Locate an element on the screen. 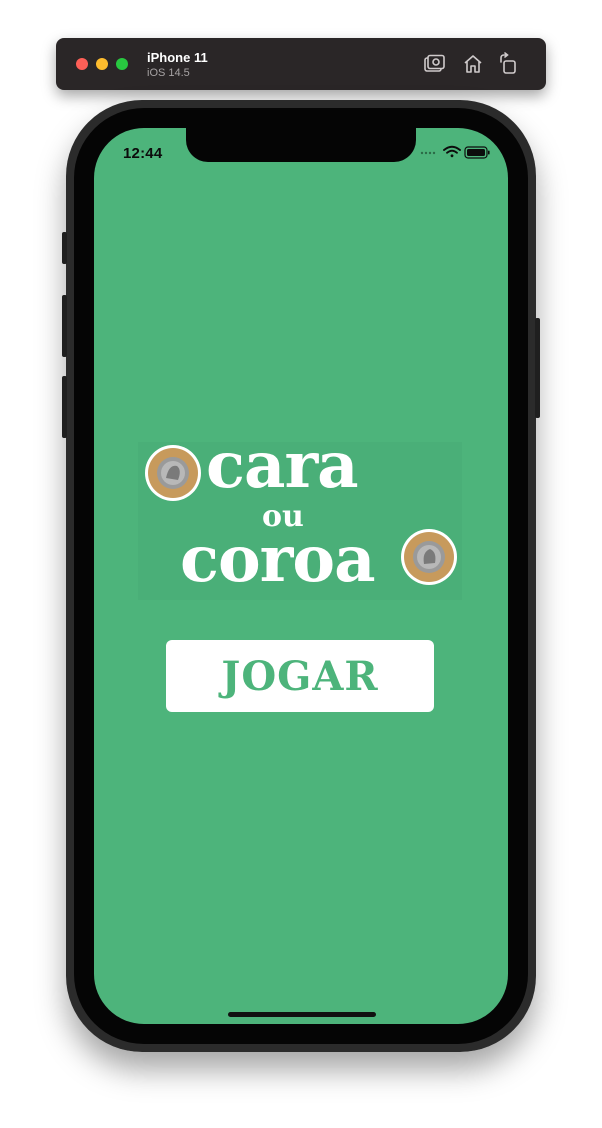  signal-icon is located at coordinates (428, 153).